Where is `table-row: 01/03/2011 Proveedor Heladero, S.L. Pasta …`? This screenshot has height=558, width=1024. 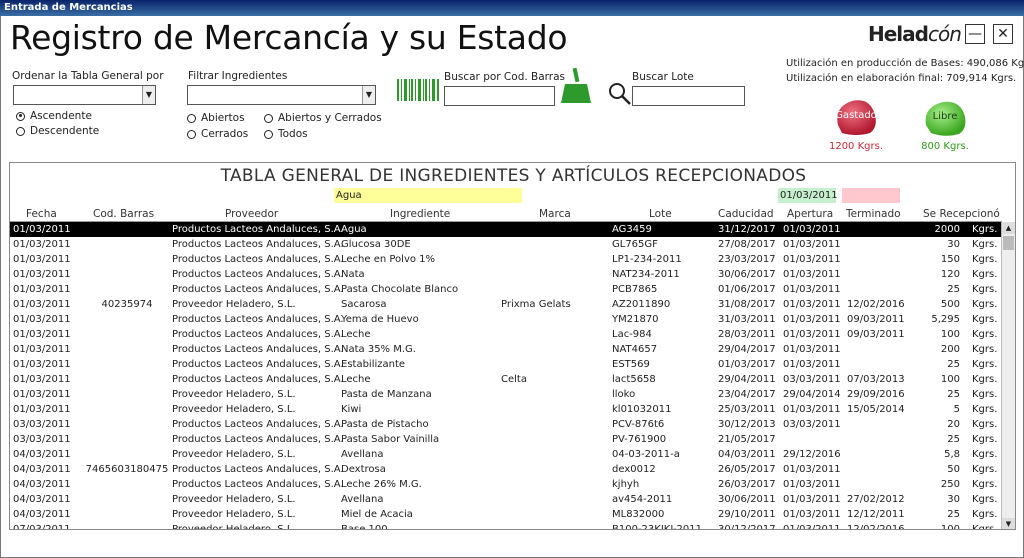
table-row: 01/03/2011 Proveedor Heladero, S.L. Pasta … is located at coordinates (506, 394).